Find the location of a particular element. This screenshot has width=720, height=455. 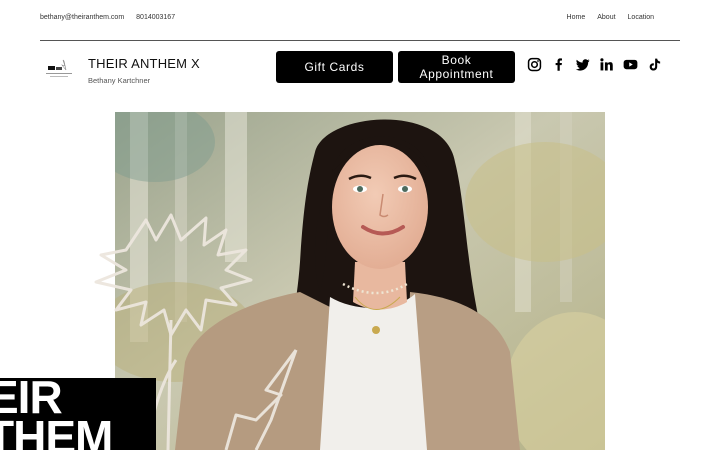

youtube-icon is located at coordinates (630, 64).